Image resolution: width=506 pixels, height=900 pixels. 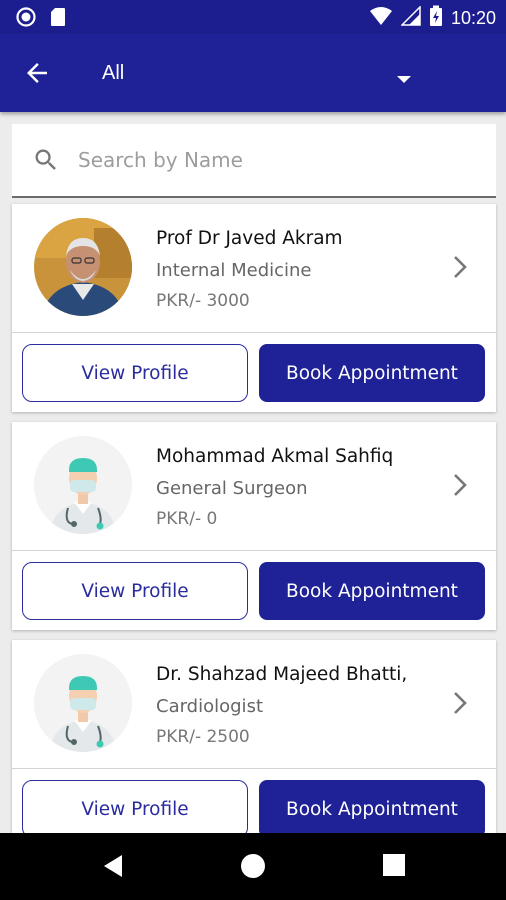 I want to click on status-time: 10:20, so click(x=473, y=17).